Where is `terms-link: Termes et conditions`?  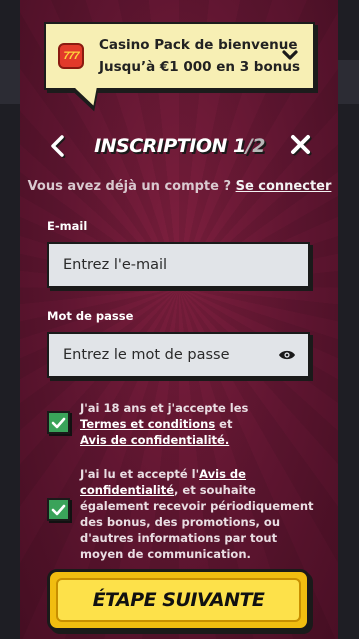
terms-link: Termes et conditions is located at coordinates (147, 424).